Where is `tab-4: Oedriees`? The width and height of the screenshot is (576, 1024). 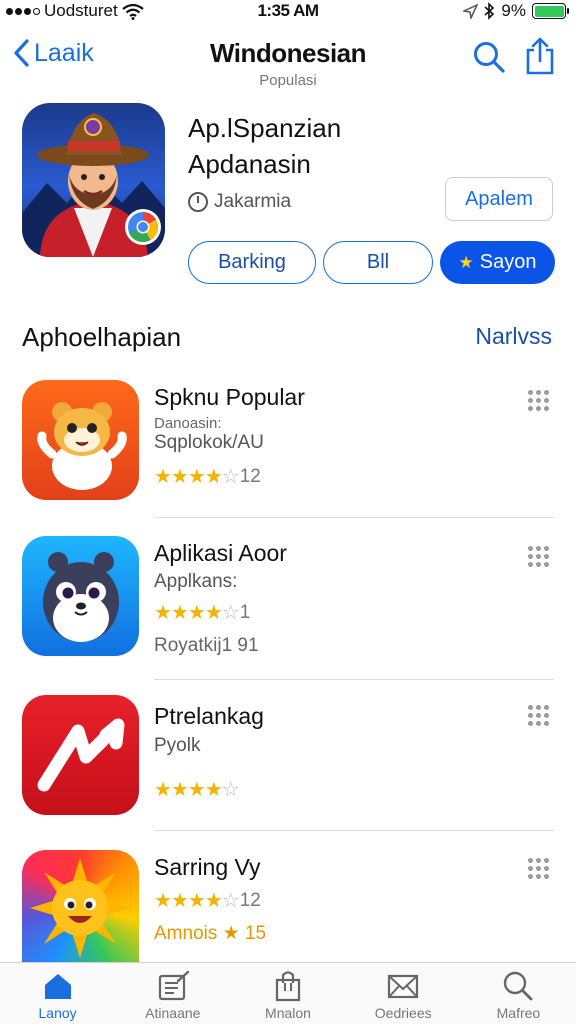
tab-4: Oedriees is located at coordinates (403, 993).